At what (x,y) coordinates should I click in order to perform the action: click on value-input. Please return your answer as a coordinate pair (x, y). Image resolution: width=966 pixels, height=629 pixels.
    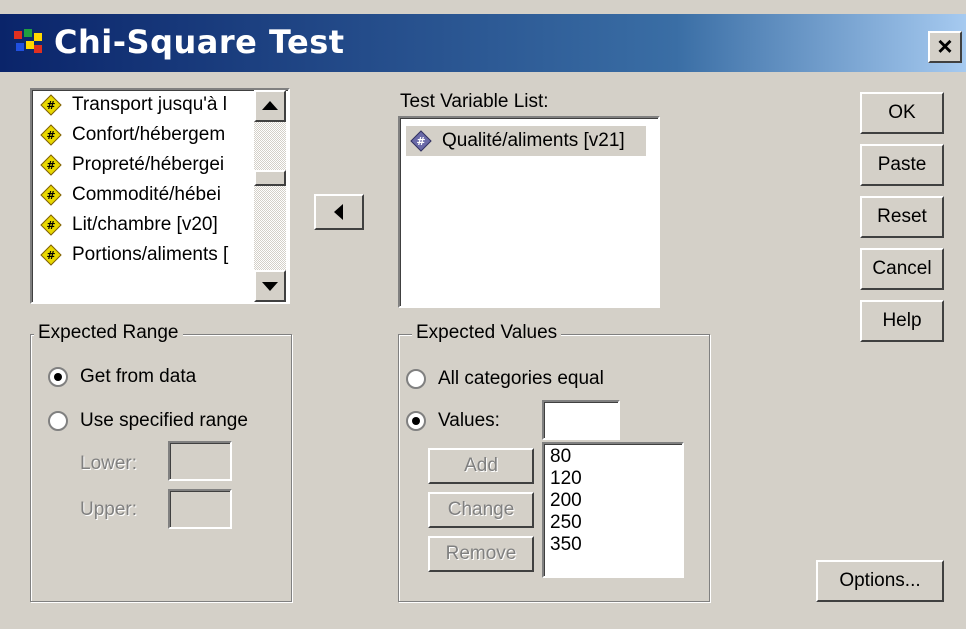
    Looking at the image, I should click on (581, 420).